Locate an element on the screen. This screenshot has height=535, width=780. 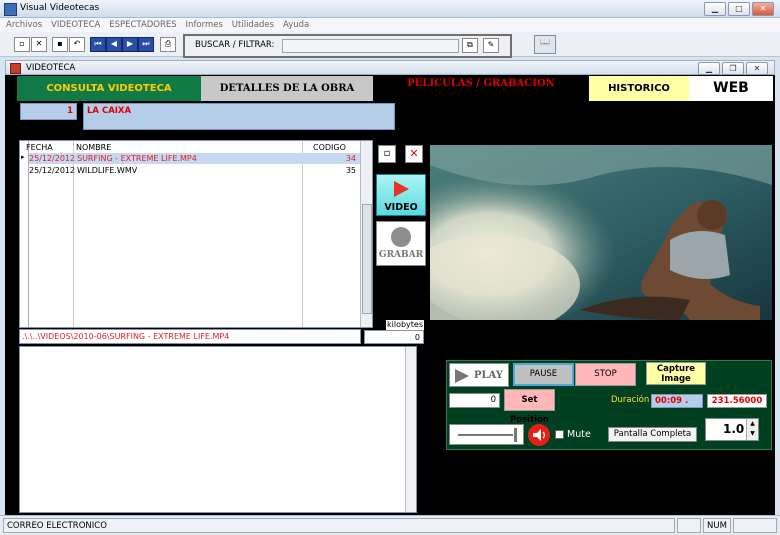
status-bar: CORREO ELECTRONICO NUM is located at coordinates (390, 525).